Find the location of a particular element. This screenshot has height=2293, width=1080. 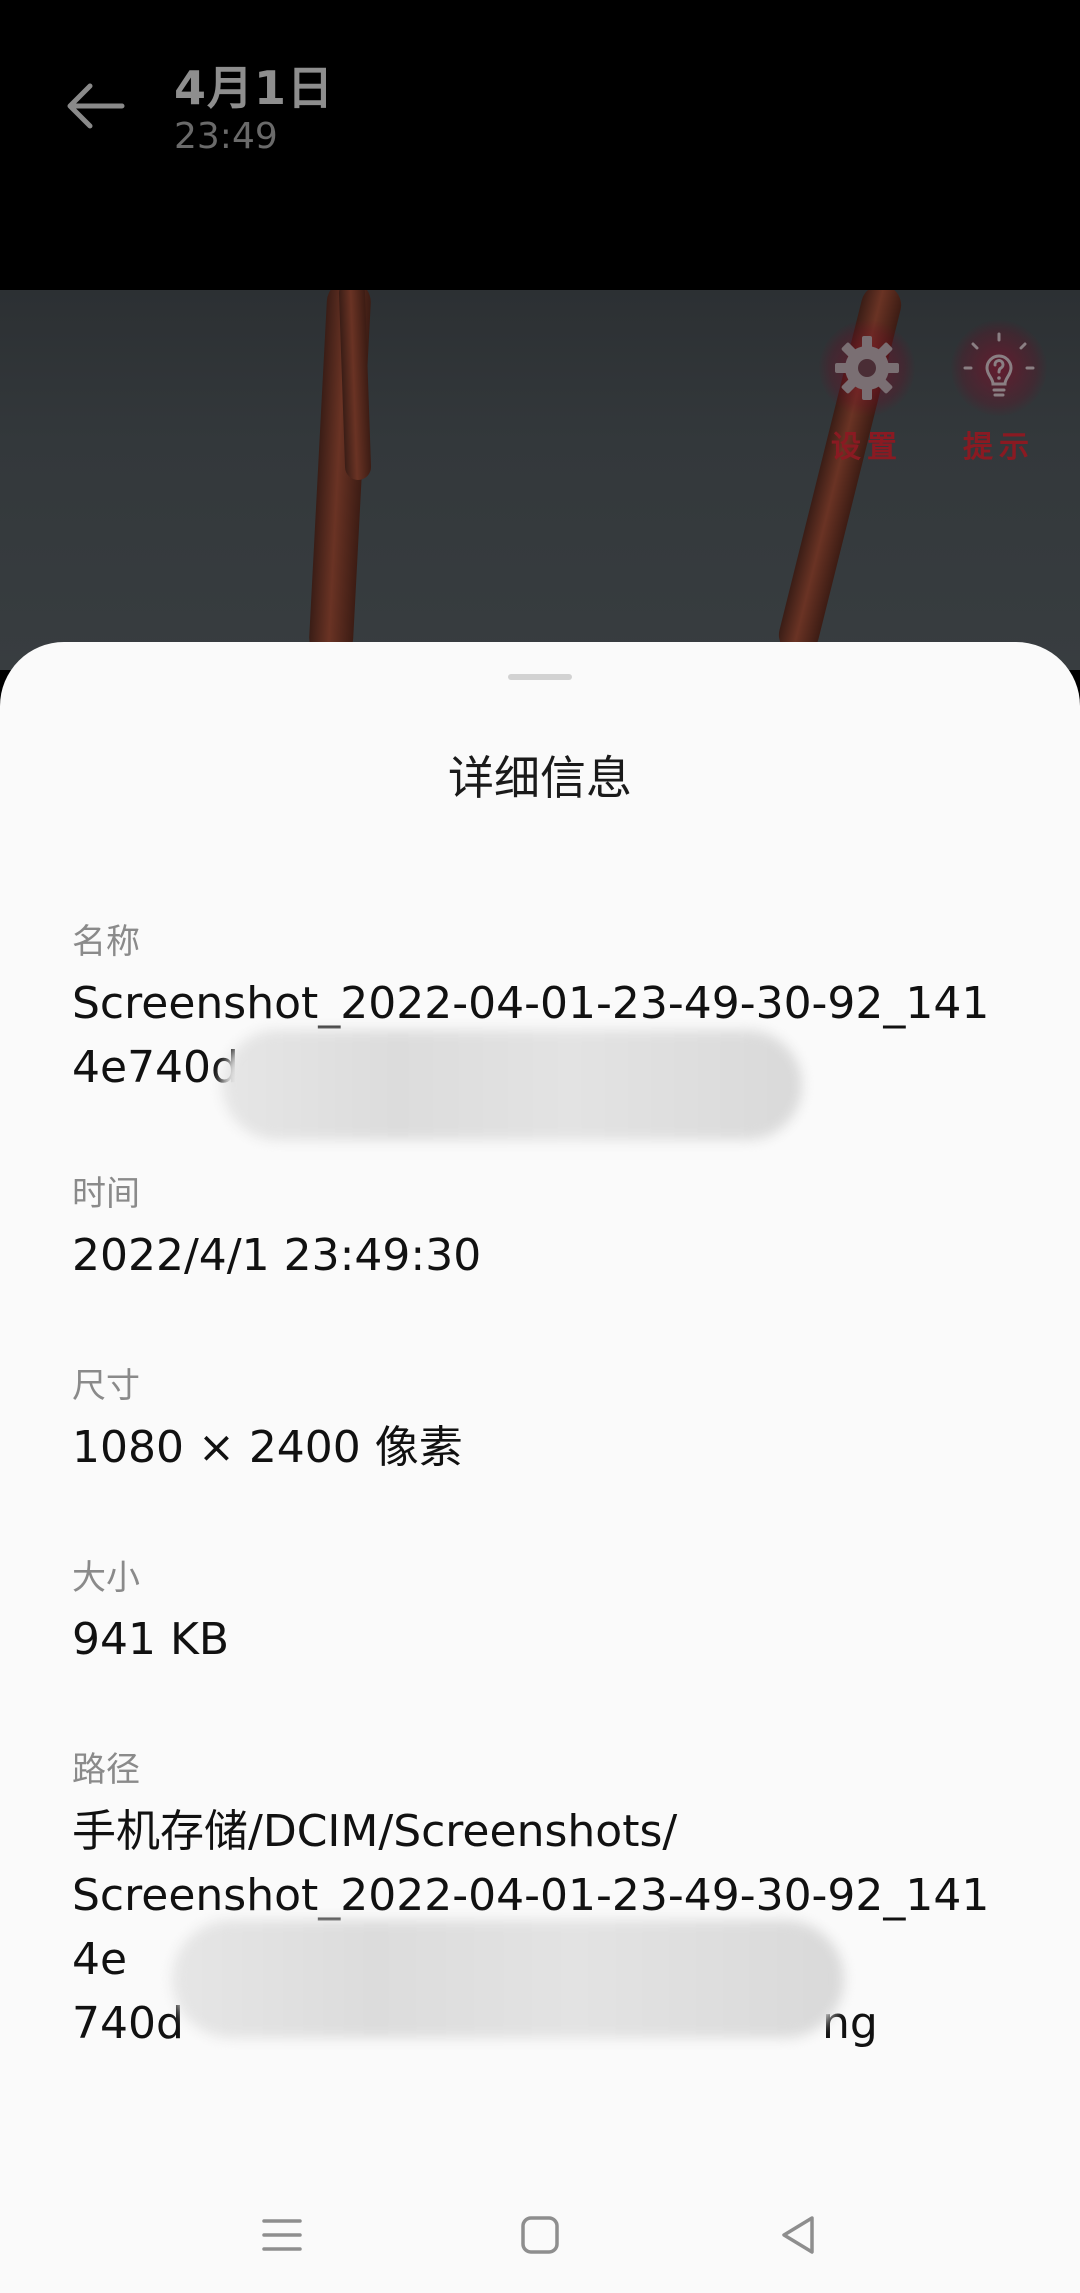

gear-icon is located at coordinates (867, 368).